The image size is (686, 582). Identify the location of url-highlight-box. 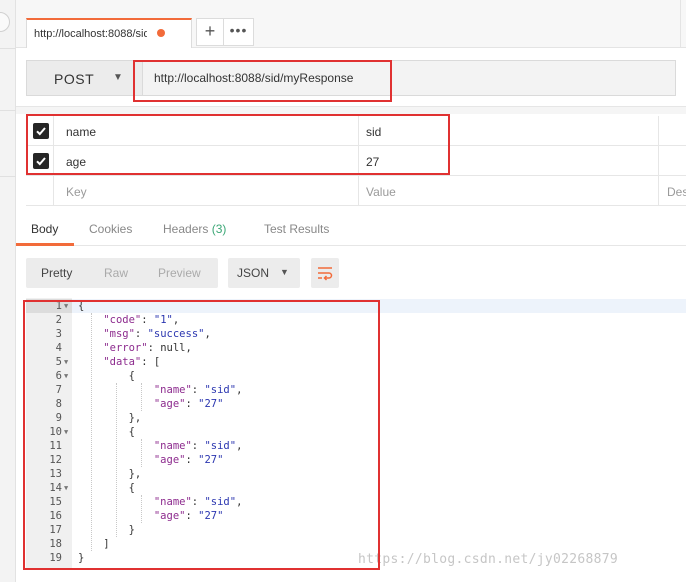
(262, 81).